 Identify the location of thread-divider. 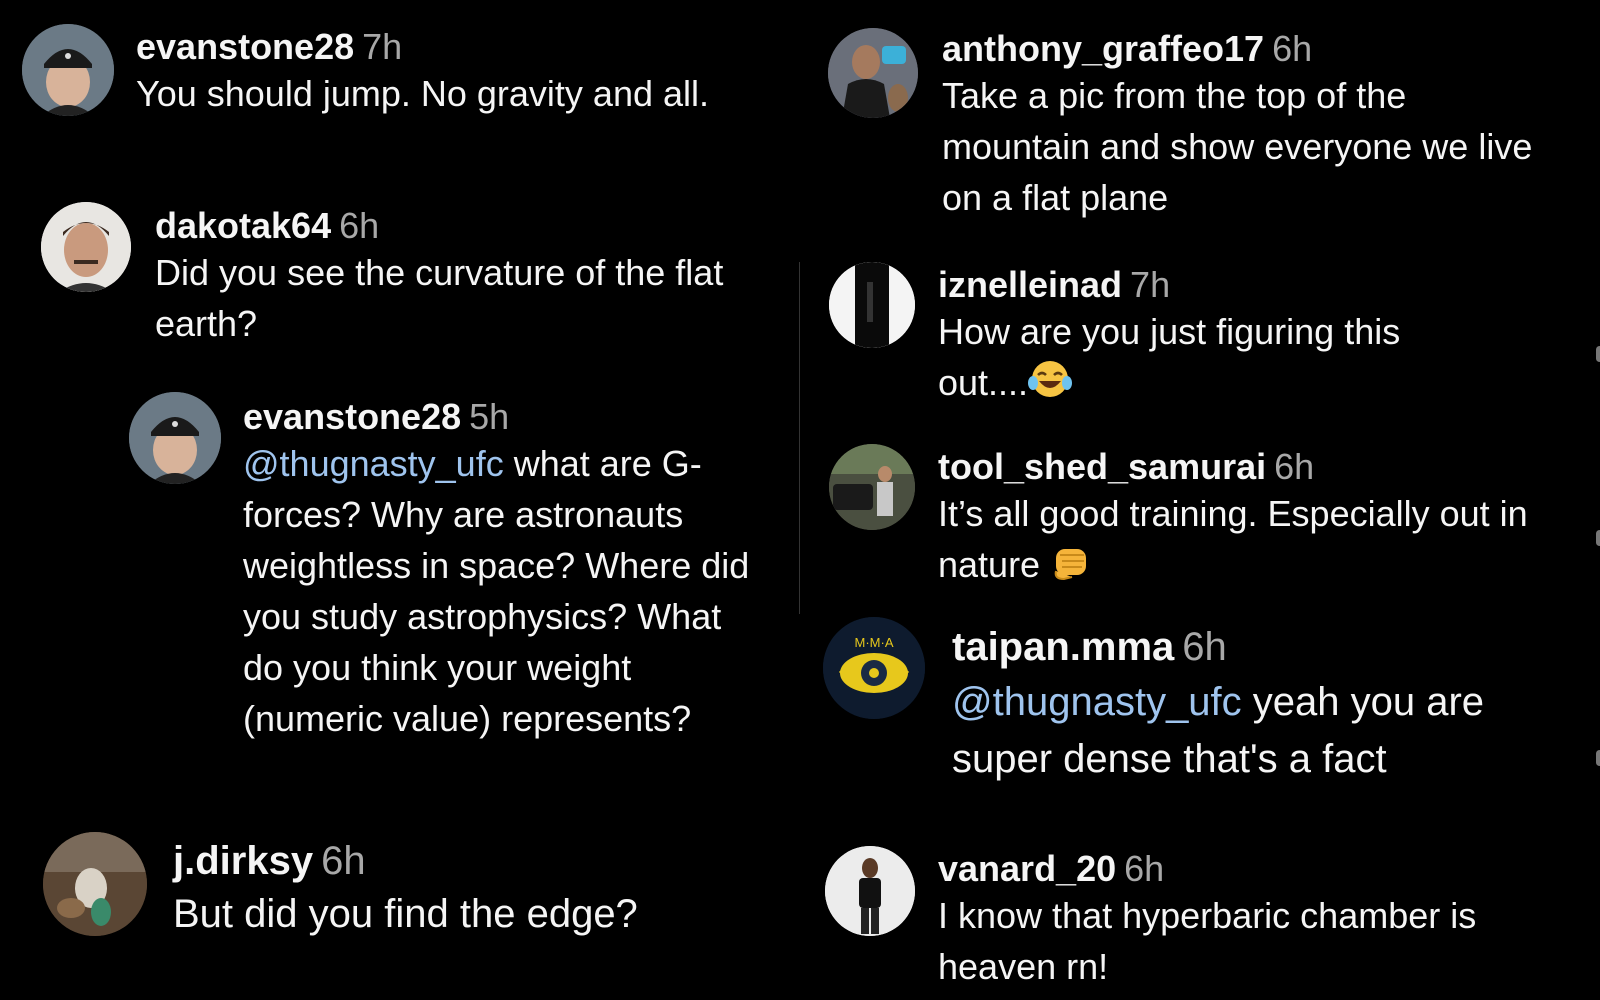
(799, 438).